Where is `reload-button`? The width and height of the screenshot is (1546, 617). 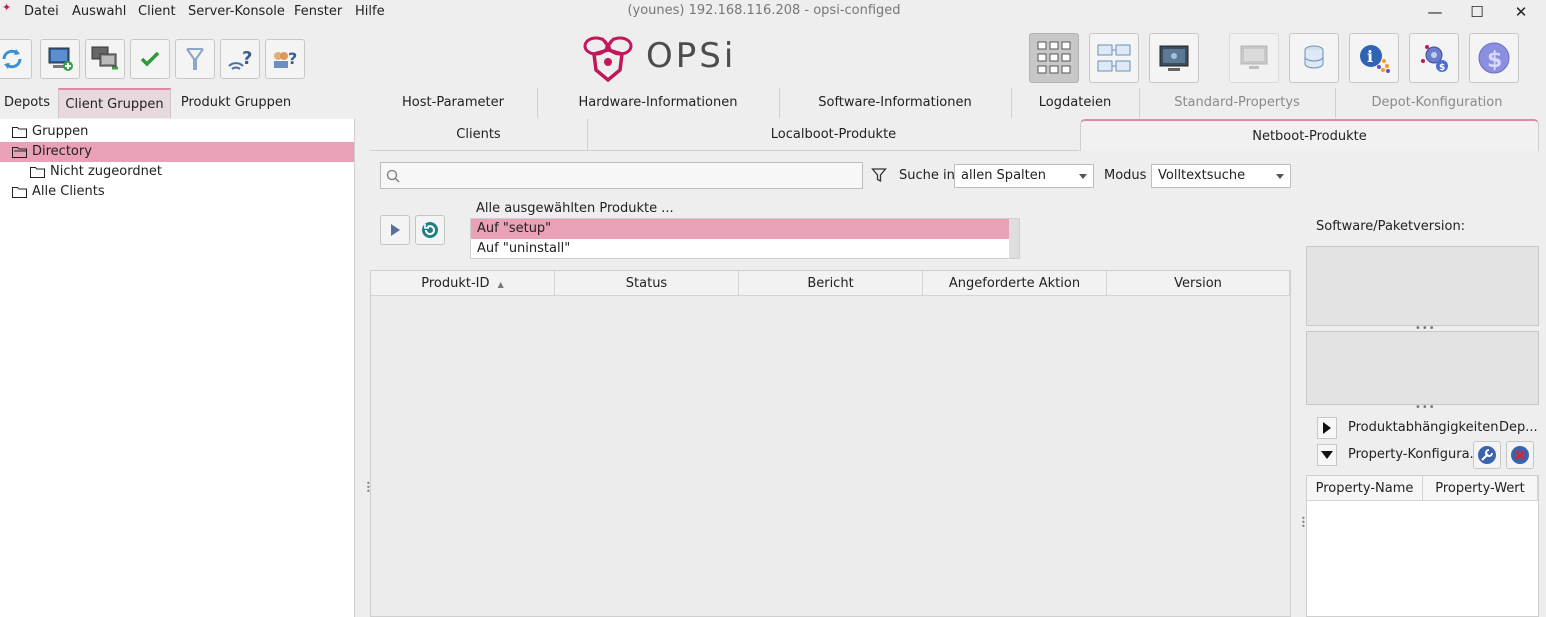
reload-button is located at coordinates (16, 59).